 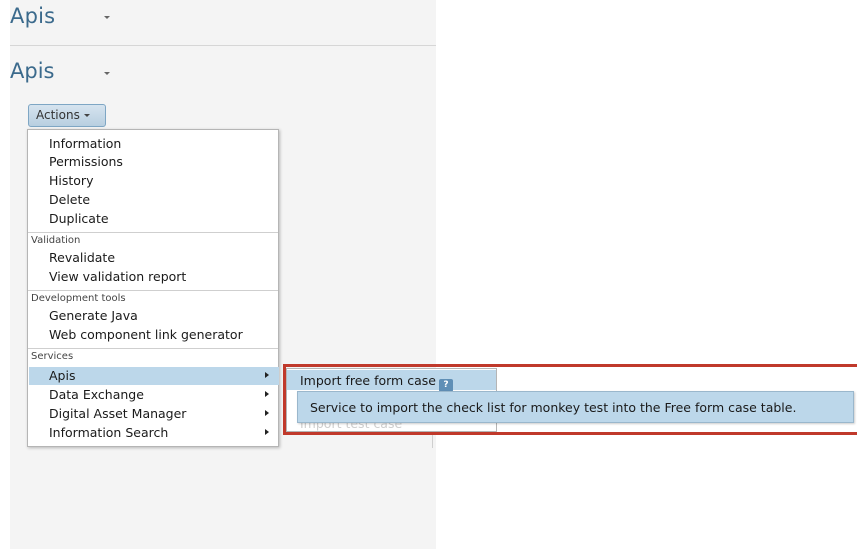 What do you see at coordinates (154, 376) in the screenshot?
I see `menu-item-apis: Apis` at bounding box center [154, 376].